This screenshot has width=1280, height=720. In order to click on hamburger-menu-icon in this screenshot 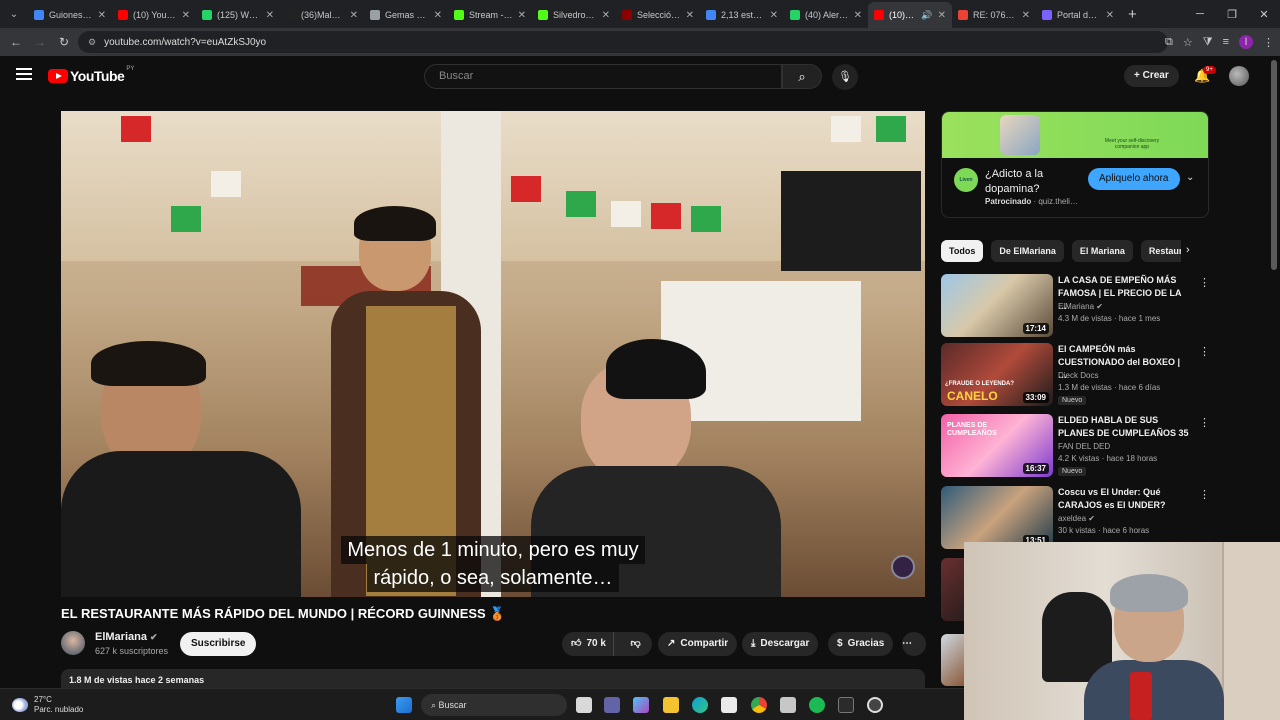, I will do `click(24, 75)`.